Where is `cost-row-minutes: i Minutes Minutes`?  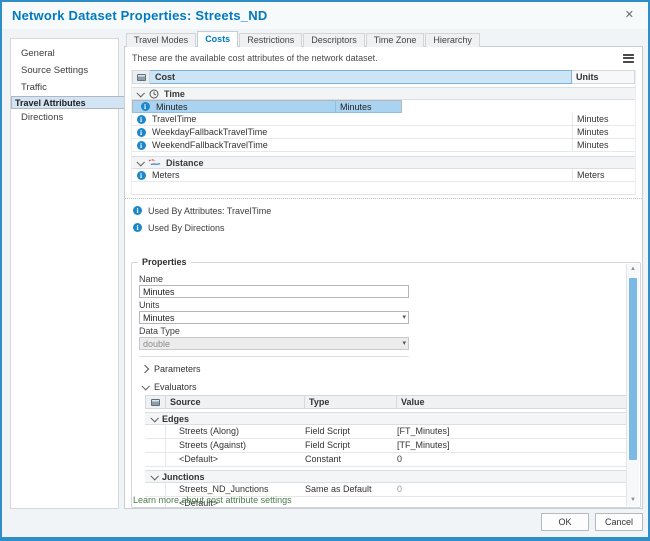
cost-row-minutes: i Minutes Minutes is located at coordinates (267, 106).